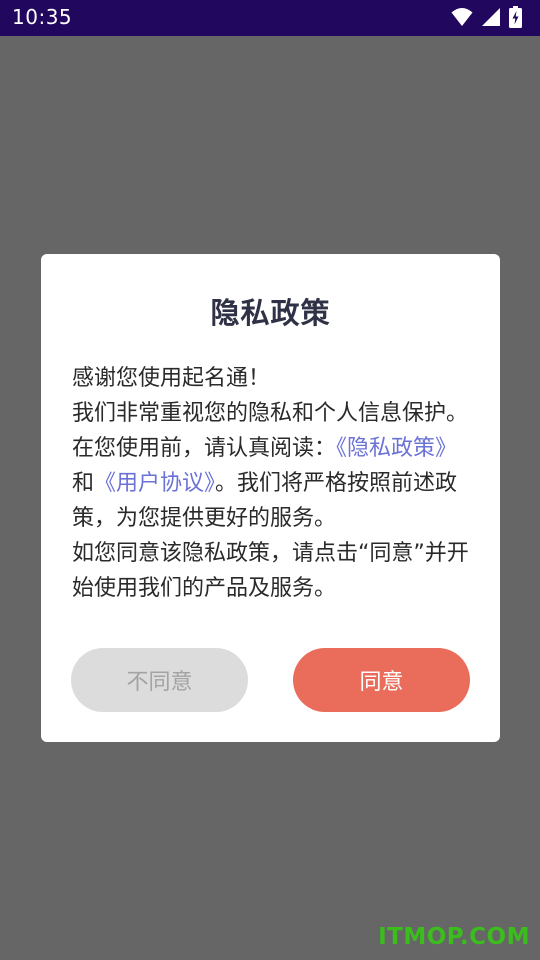 The height and width of the screenshot is (960, 540). What do you see at coordinates (83, 483) in the screenshot?
I see `body-connector-text: 和` at bounding box center [83, 483].